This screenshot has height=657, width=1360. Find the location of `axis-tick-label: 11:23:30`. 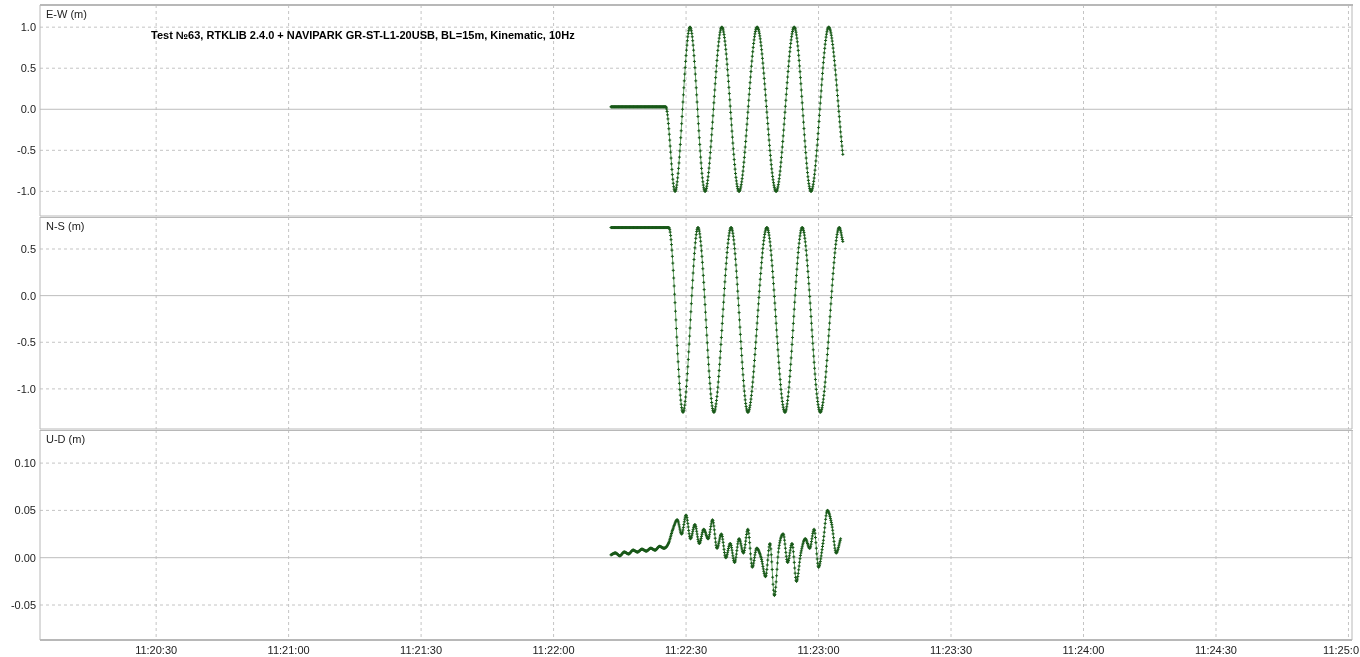

axis-tick-label: 11:23:30 is located at coordinates (951, 650).